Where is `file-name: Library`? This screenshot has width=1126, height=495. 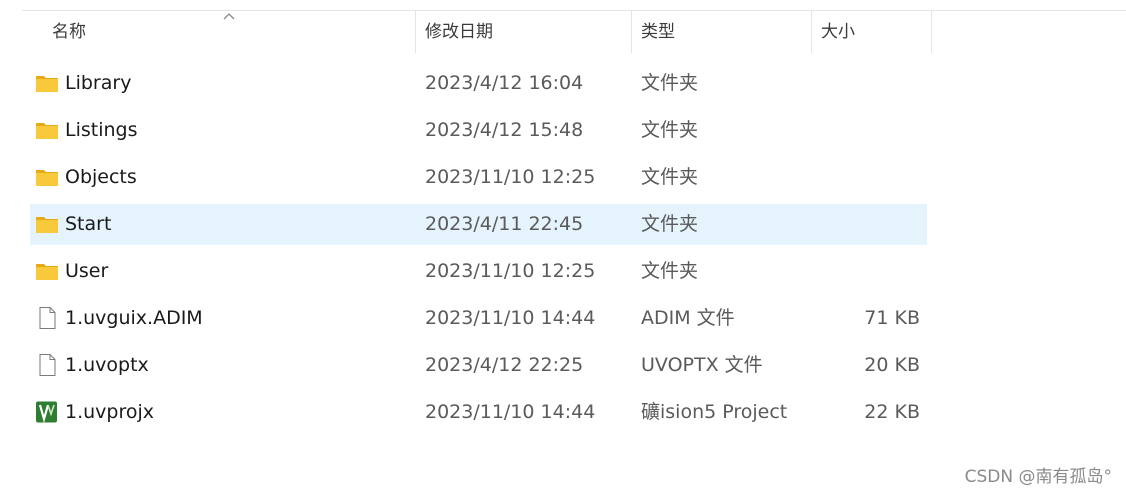
file-name: Library is located at coordinates (98, 83).